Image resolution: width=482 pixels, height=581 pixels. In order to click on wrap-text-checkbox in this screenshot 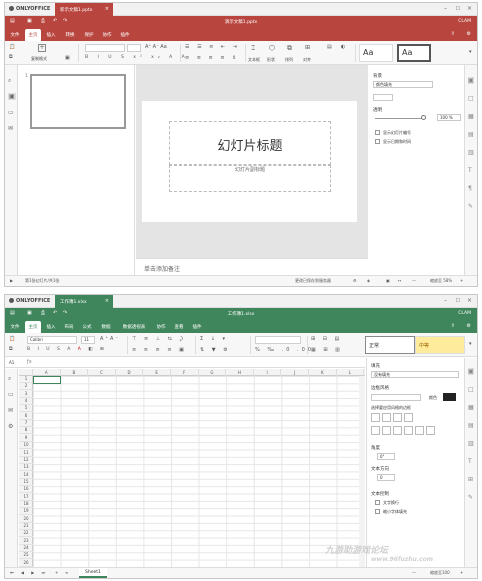, I will do `click(377, 502)`.